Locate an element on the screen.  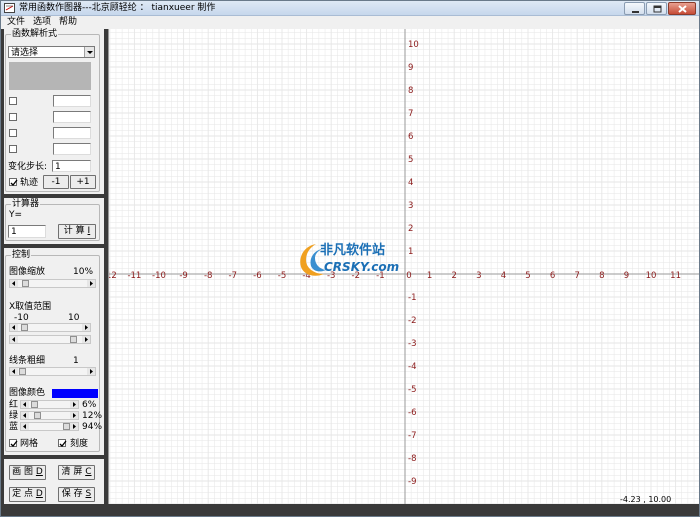
x-tick-label: -7 is located at coordinates (233, 276).